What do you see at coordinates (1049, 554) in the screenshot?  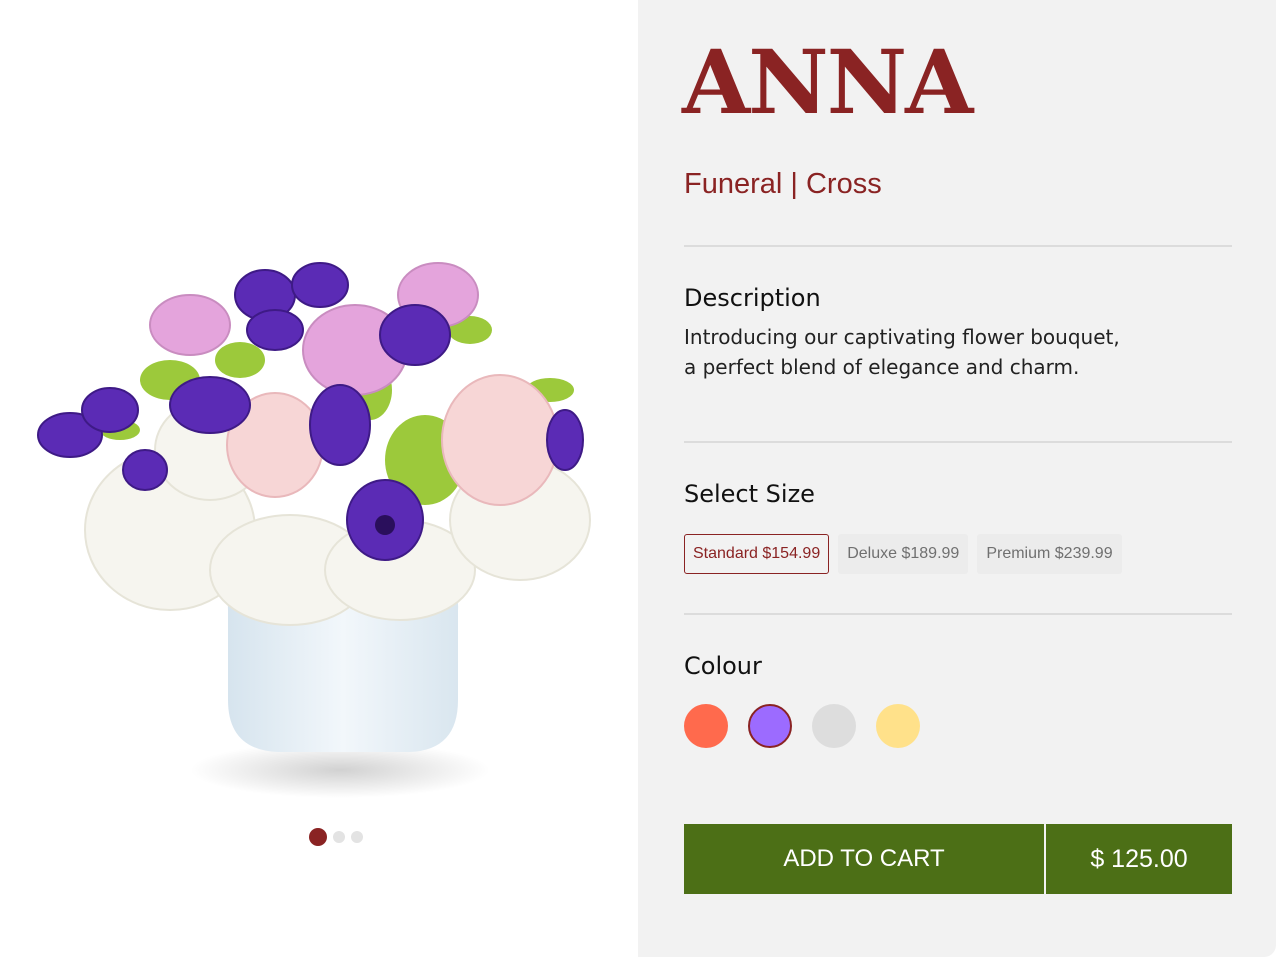 I see `size-option-premium: Premium $239.99` at bounding box center [1049, 554].